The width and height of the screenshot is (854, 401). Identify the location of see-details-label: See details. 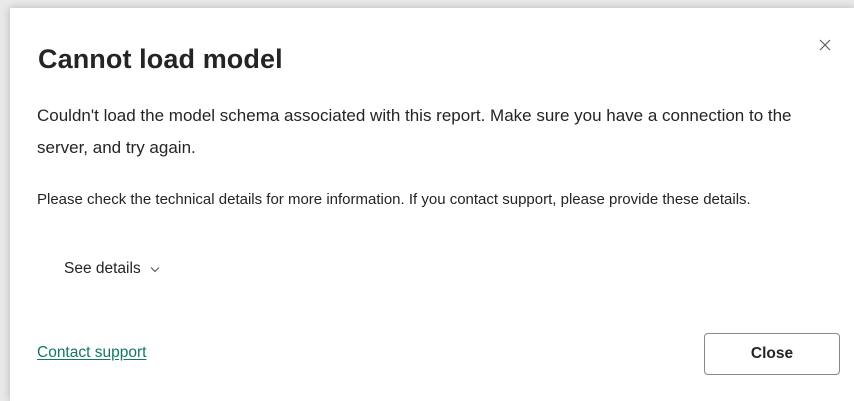
(102, 268).